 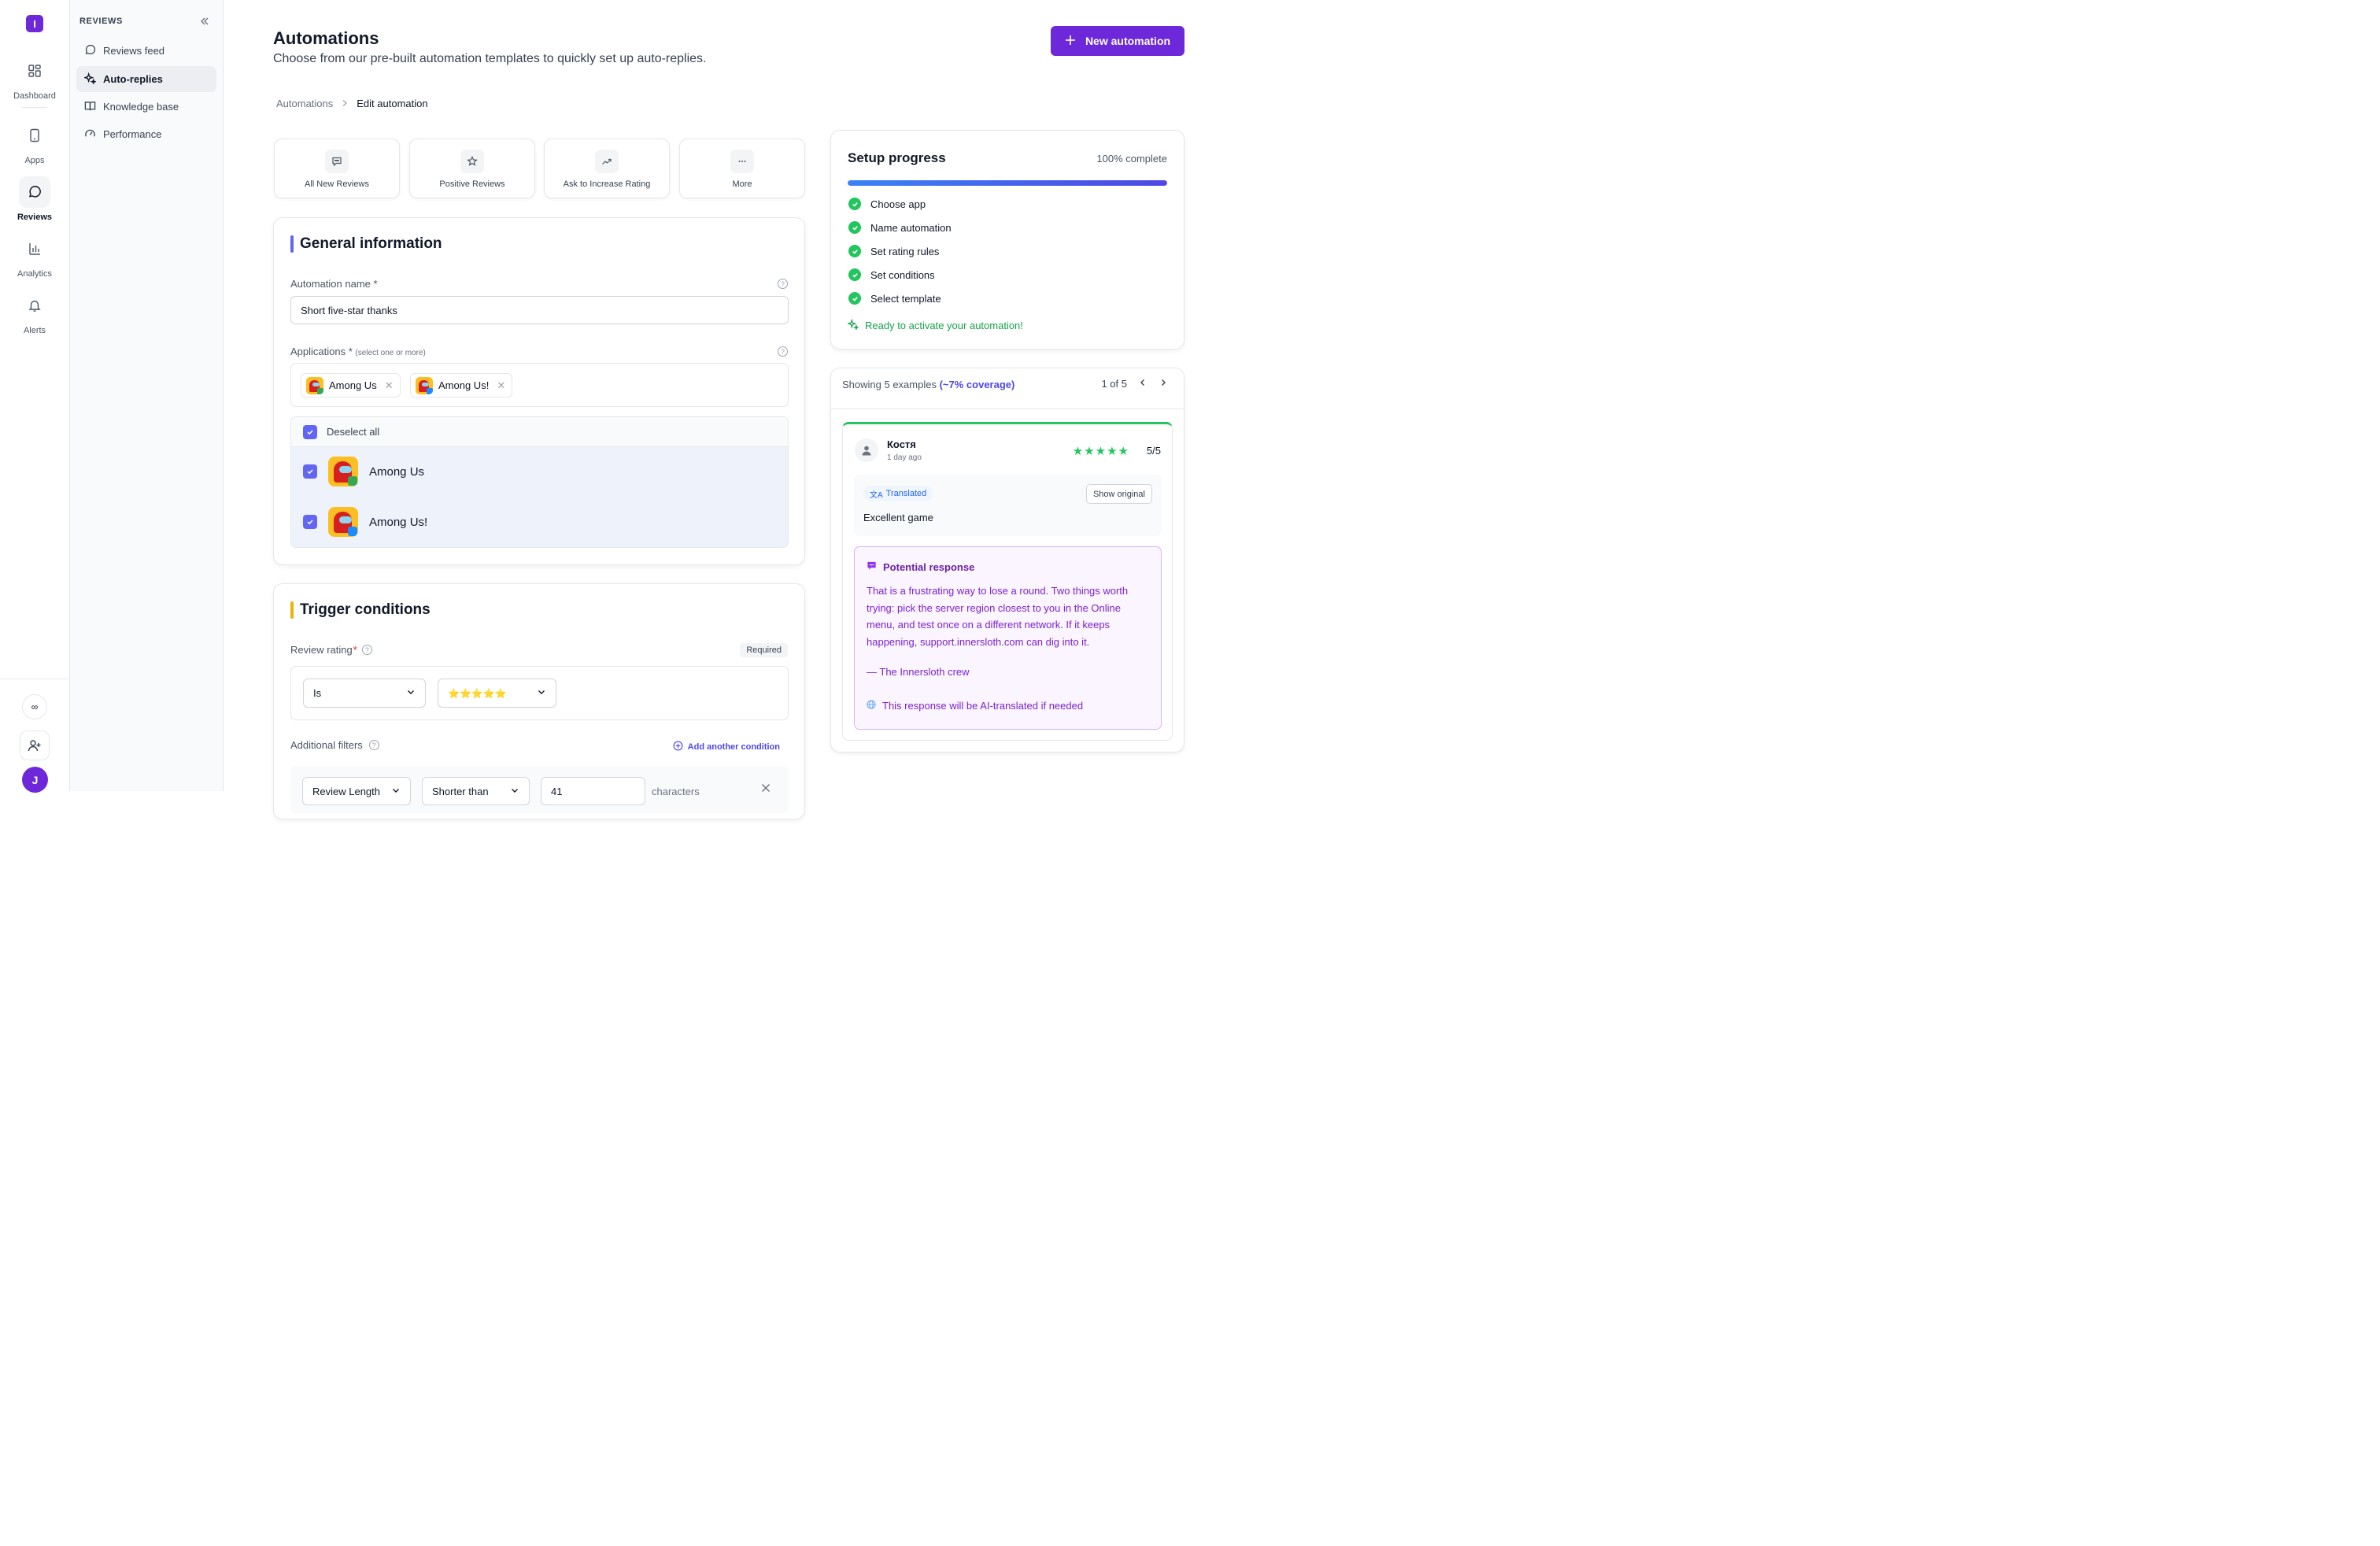 What do you see at coordinates (539, 790) in the screenshot?
I see `filter-row: Review Length Shorter than 41 characters` at bounding box center [539, 790].